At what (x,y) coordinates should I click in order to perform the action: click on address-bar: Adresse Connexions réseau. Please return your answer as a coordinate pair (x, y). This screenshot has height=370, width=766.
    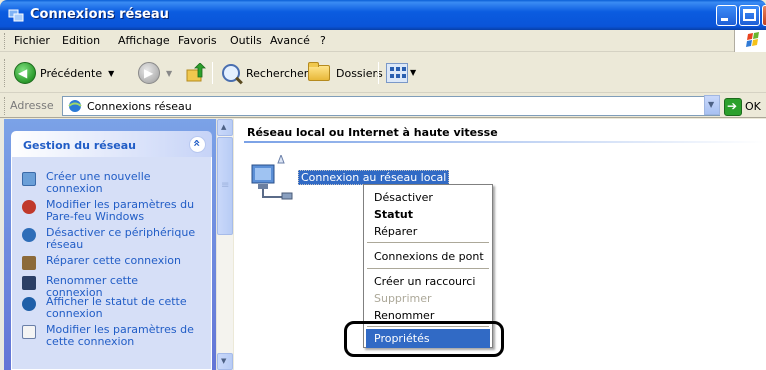
    Looking at the image, I should click on (383, 106).